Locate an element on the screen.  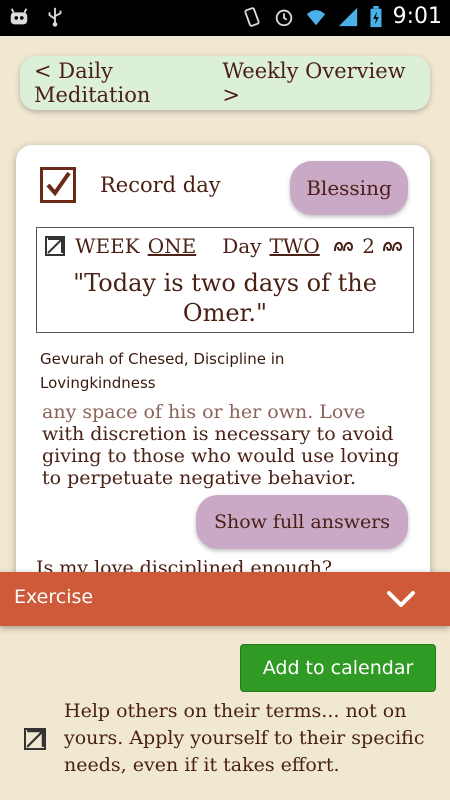
week-day-line: WEEK ONE Day TWO 2 is located at coordinates (225, 246).